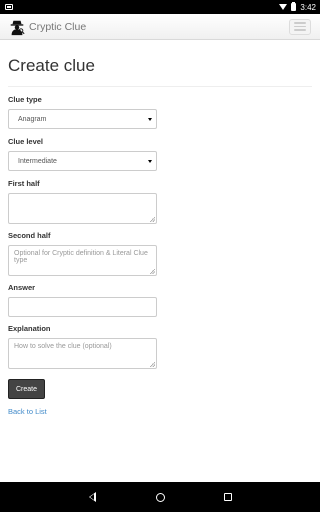 The height and width of the screenshot is (512, 320). What do you see at coordinates (82, 307) in the screenshot?
I see `answer-input` at bounding box center [82, 307].